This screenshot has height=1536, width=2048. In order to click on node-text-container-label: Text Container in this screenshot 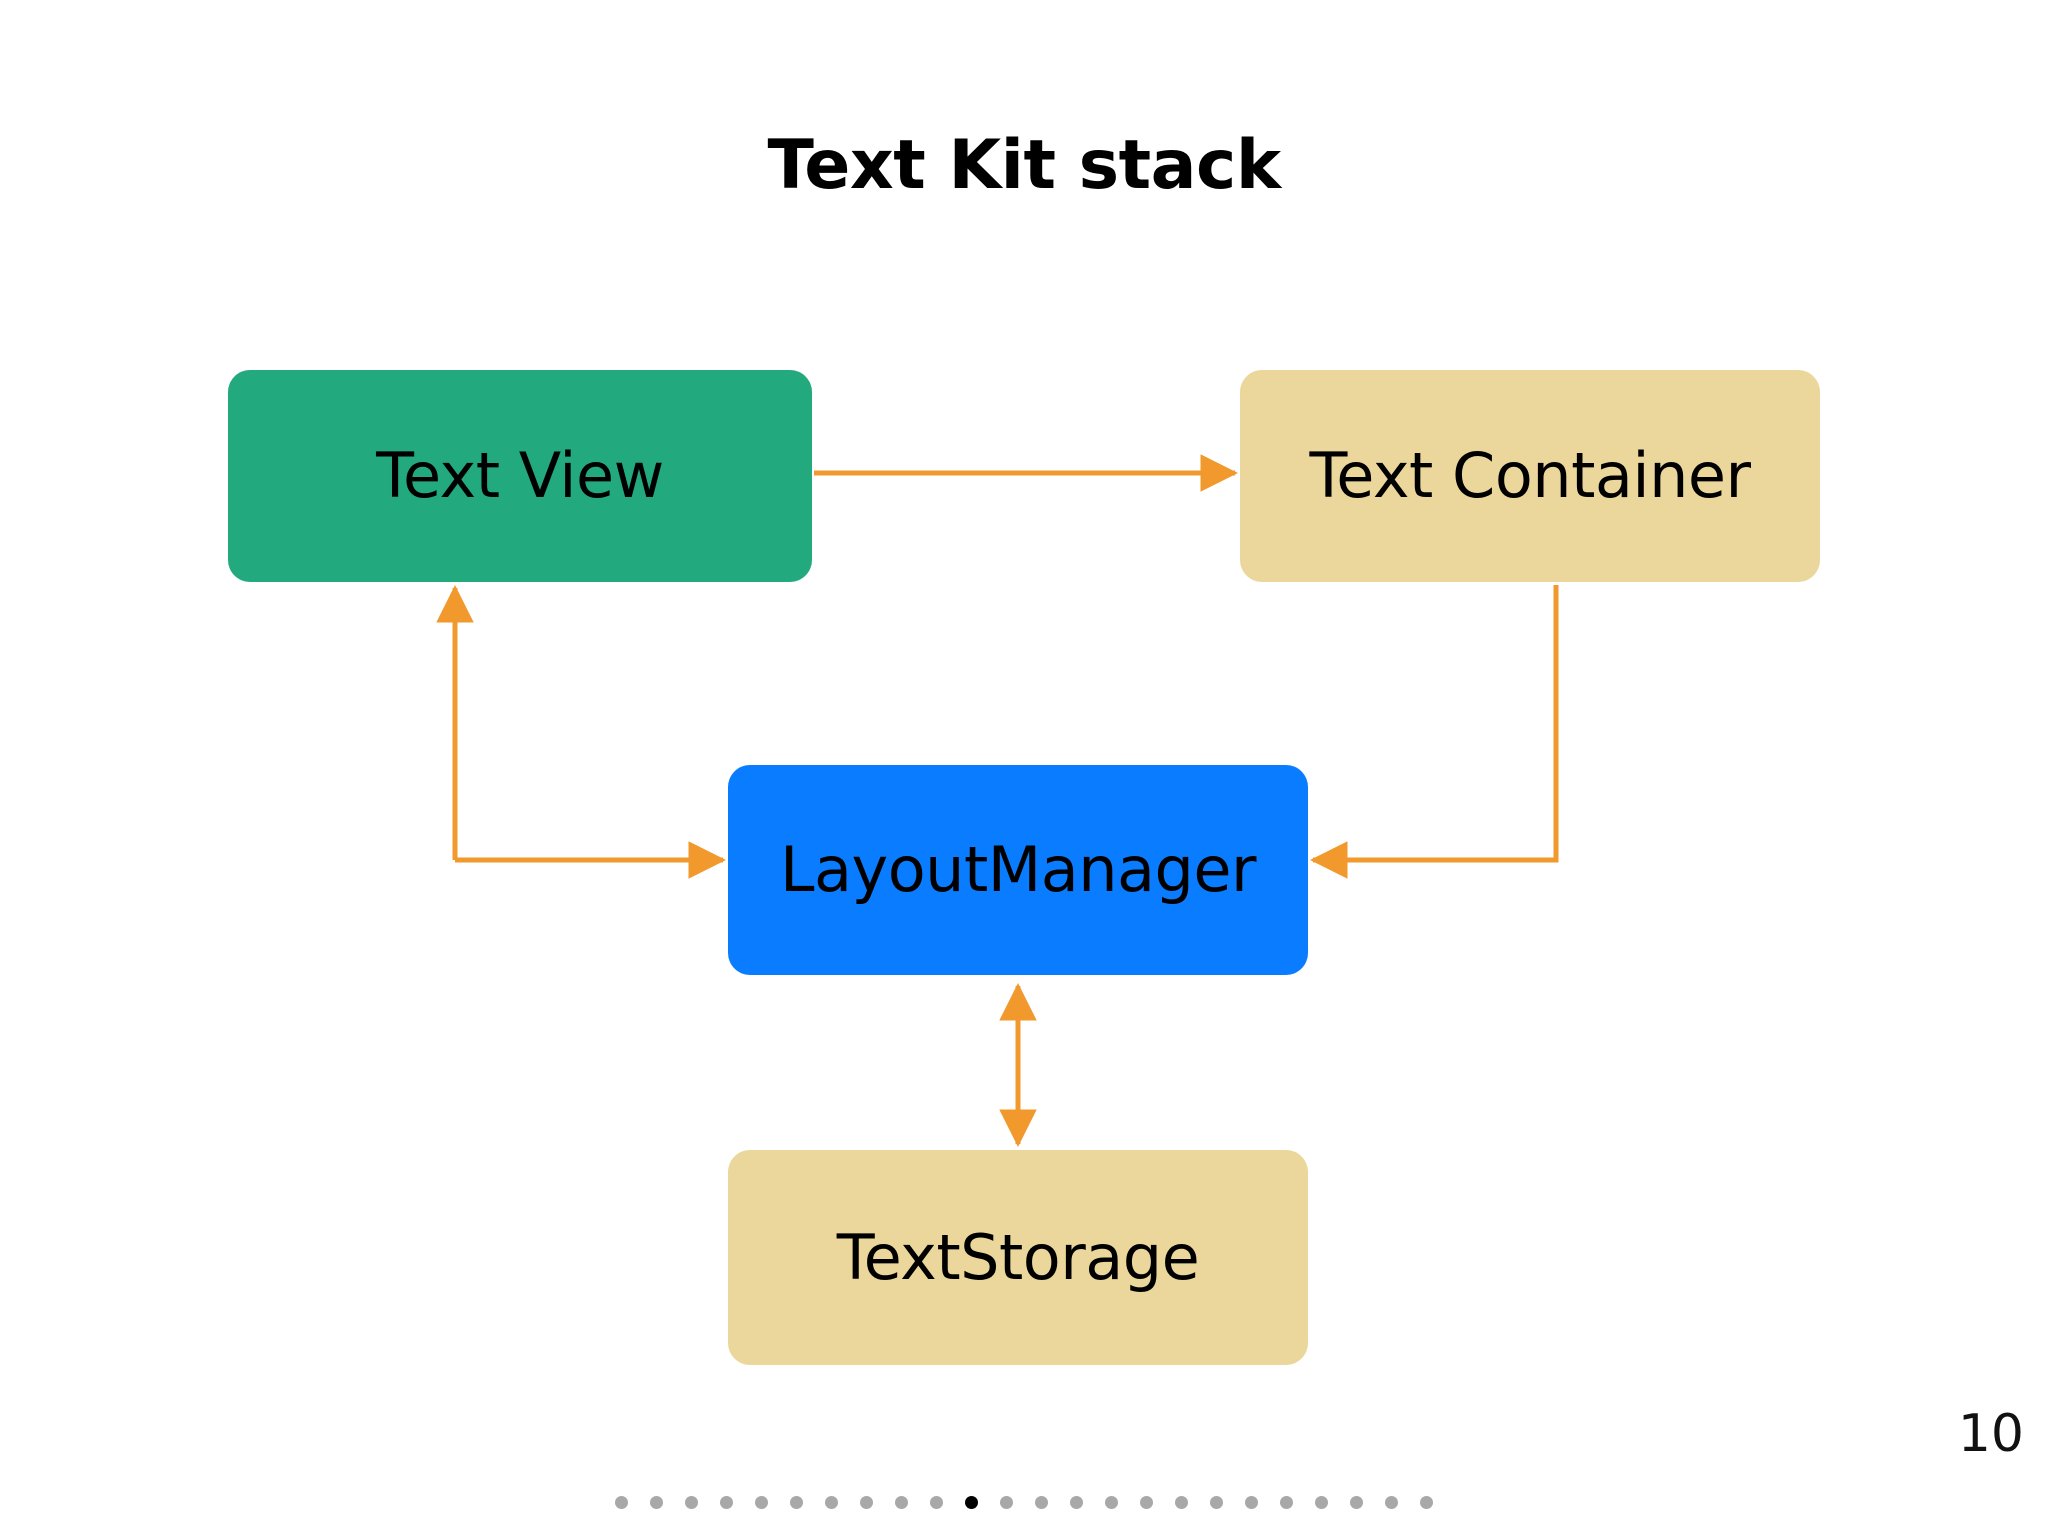, I will do `click(1530, 475)`.